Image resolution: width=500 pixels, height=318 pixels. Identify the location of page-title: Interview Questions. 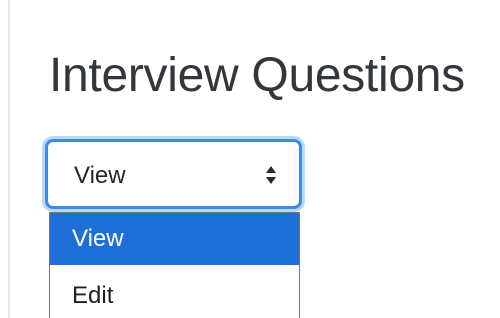
(257, 75).